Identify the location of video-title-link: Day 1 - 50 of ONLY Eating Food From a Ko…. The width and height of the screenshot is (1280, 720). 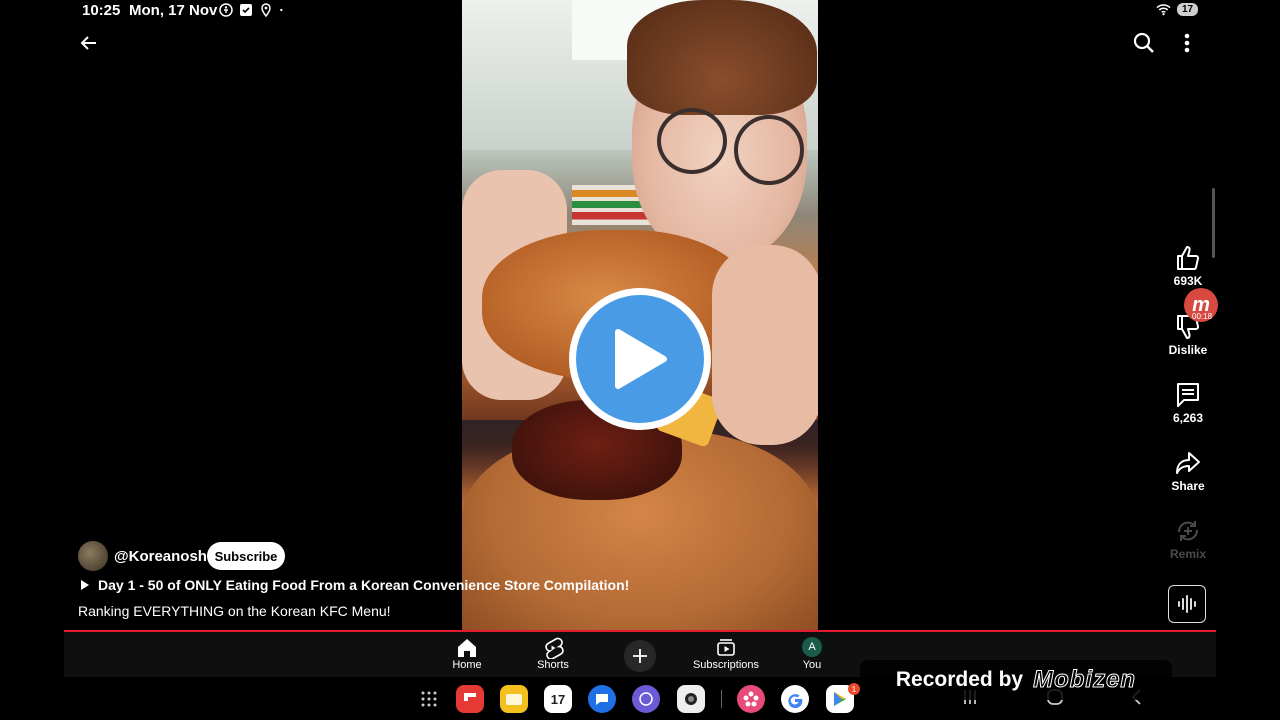
(354, 585).